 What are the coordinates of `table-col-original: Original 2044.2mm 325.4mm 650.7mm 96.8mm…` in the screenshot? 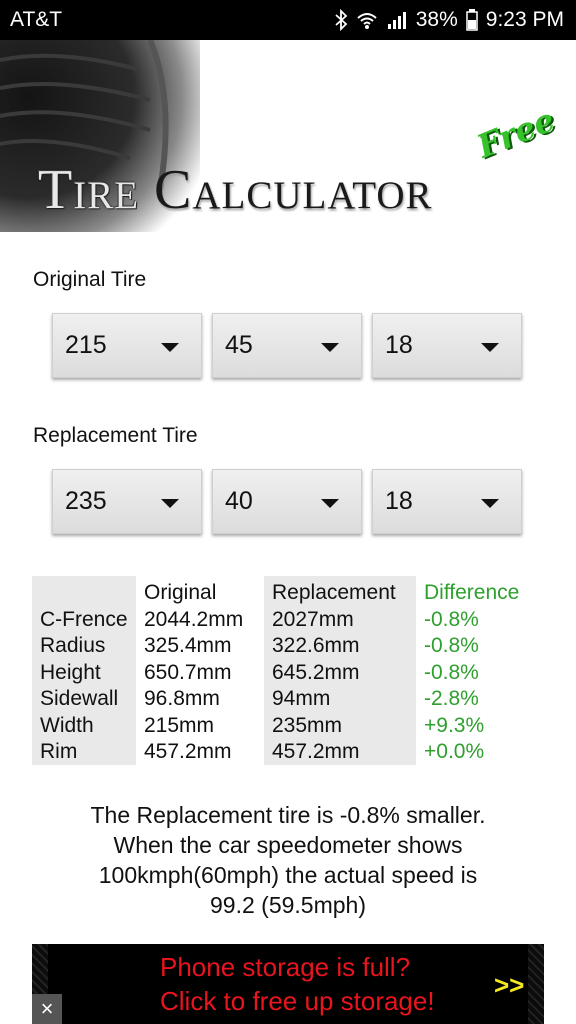 It's located at (200, 670).